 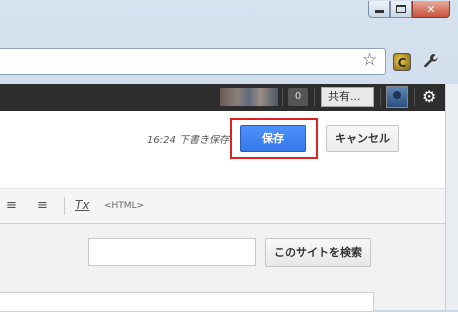 I want to click on maximize-button, so click(x=401, y=9).